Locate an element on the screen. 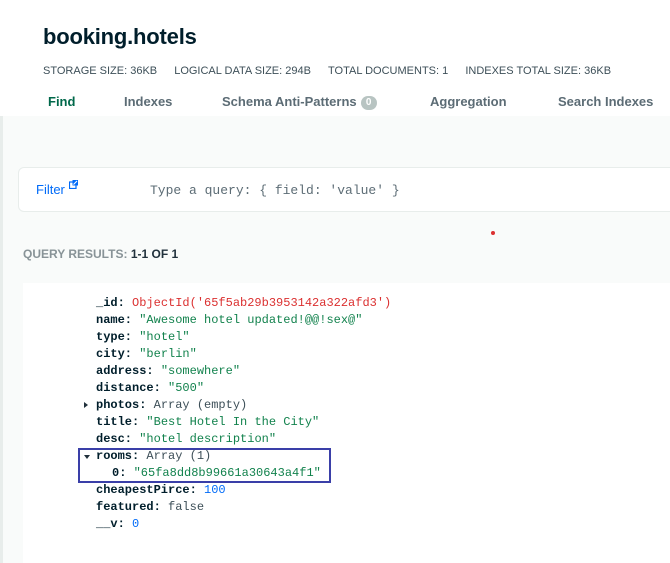  field-distance-value: "500" is located at coordinates (186, 388).